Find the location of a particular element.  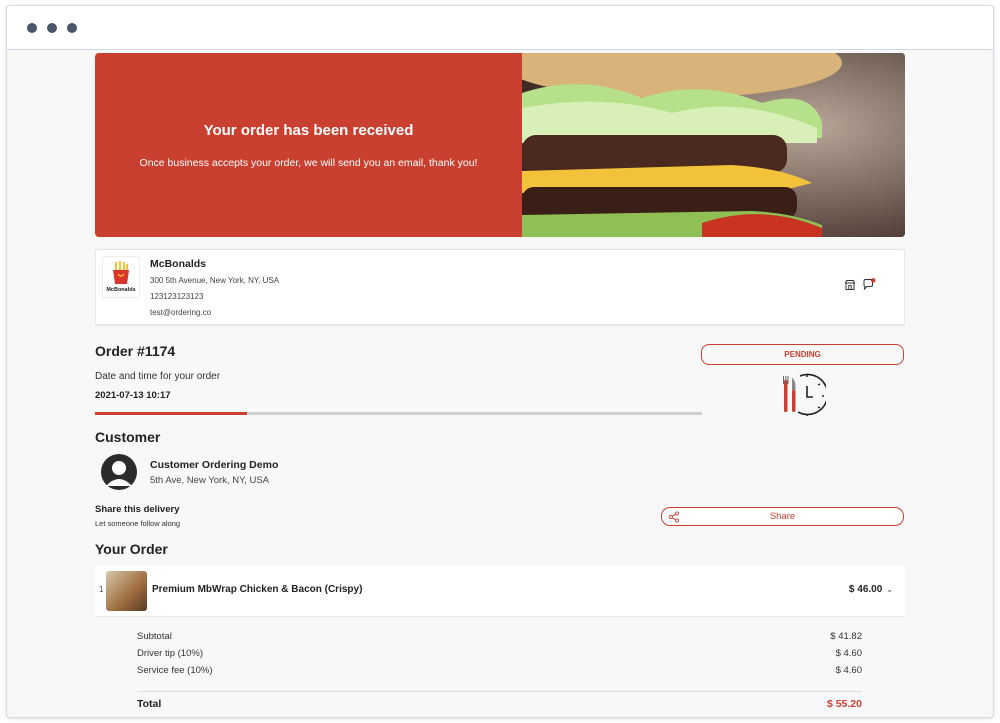

total-value: $ 55.20 is located at coordinates (844, 704).